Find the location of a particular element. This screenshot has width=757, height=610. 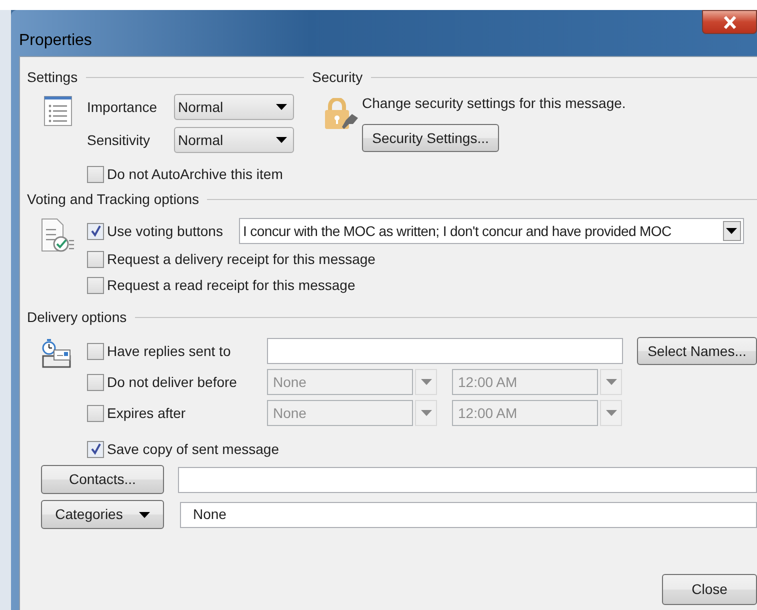

button: Close is located at coordinates (709, 589).